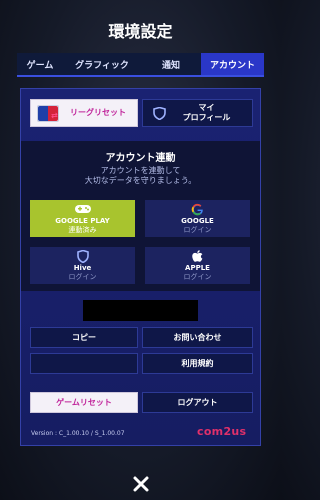 The width and height of the screenshot is (320, 500). I want to click on reset-arrow-icon: ⇄, so click(54, 115).